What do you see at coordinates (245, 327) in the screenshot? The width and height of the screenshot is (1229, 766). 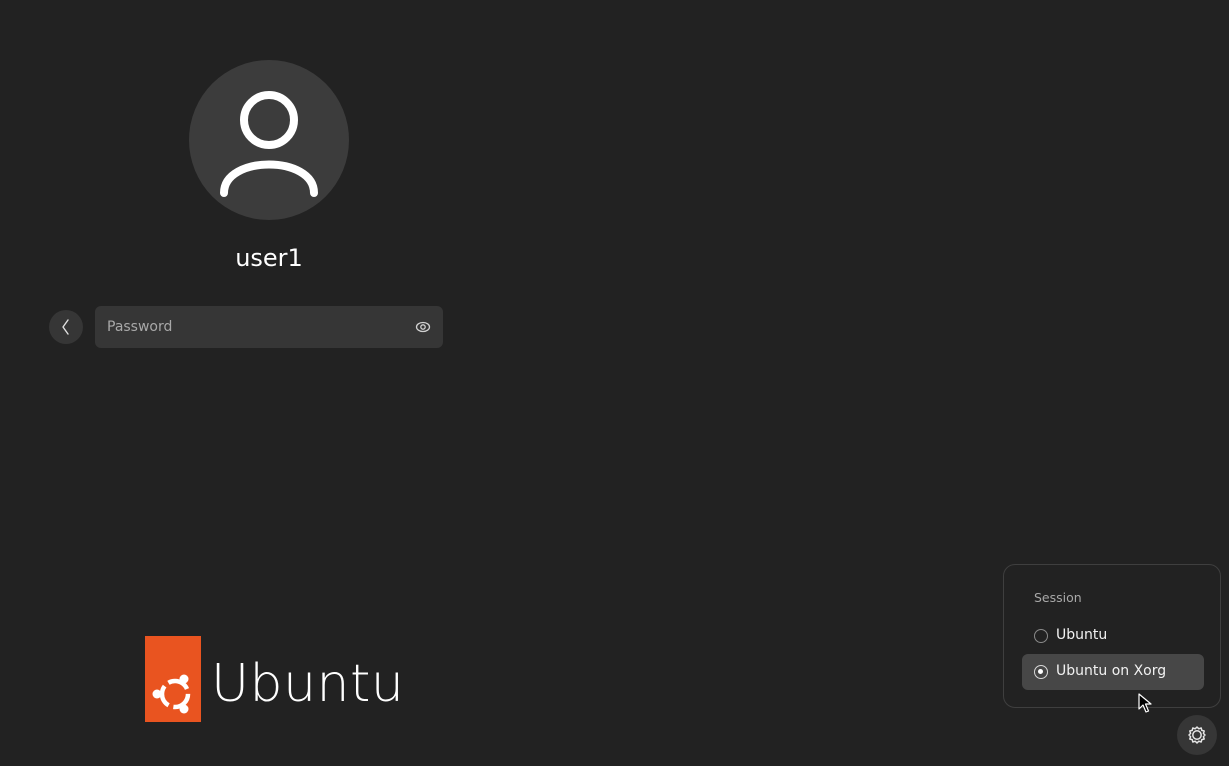 I see `password-input` at bounding box center [245, 327].